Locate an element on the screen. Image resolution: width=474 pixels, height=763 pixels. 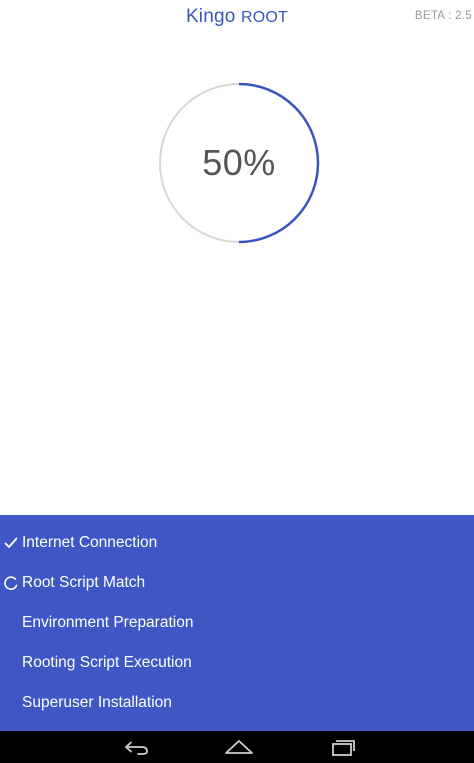
home-icon is located at coordinates (239, 747).